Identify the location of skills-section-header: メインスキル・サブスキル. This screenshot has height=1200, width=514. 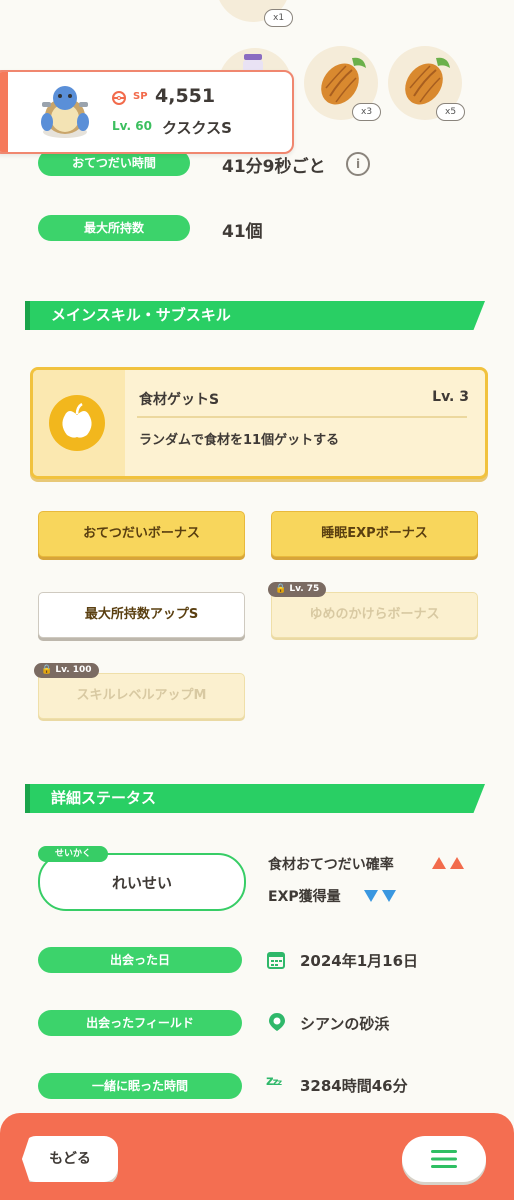
(255, 315).